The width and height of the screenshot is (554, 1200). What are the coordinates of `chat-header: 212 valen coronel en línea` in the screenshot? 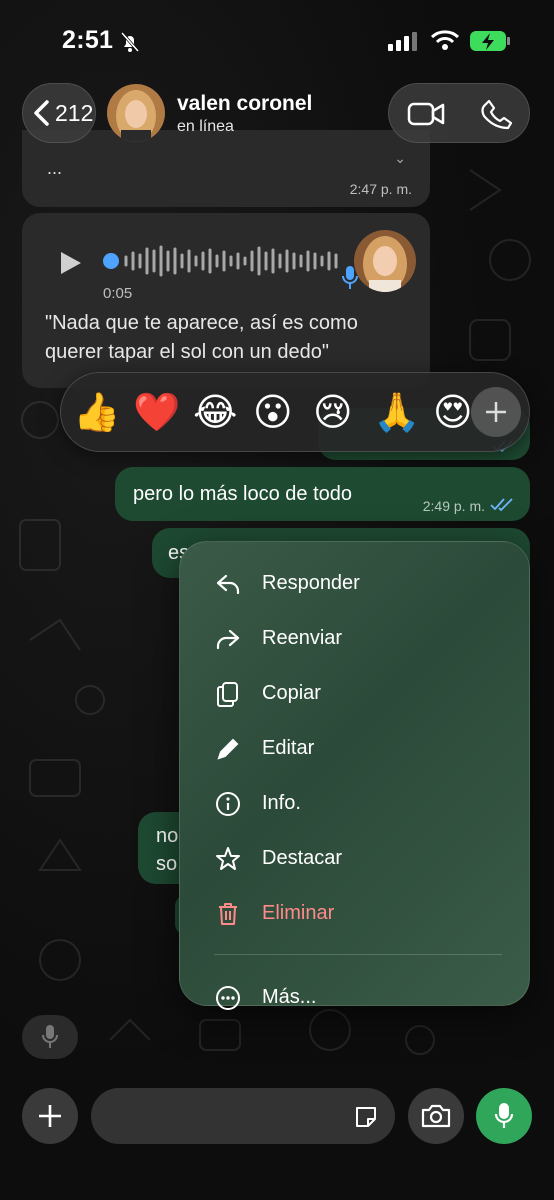 It's located at (277, 115).